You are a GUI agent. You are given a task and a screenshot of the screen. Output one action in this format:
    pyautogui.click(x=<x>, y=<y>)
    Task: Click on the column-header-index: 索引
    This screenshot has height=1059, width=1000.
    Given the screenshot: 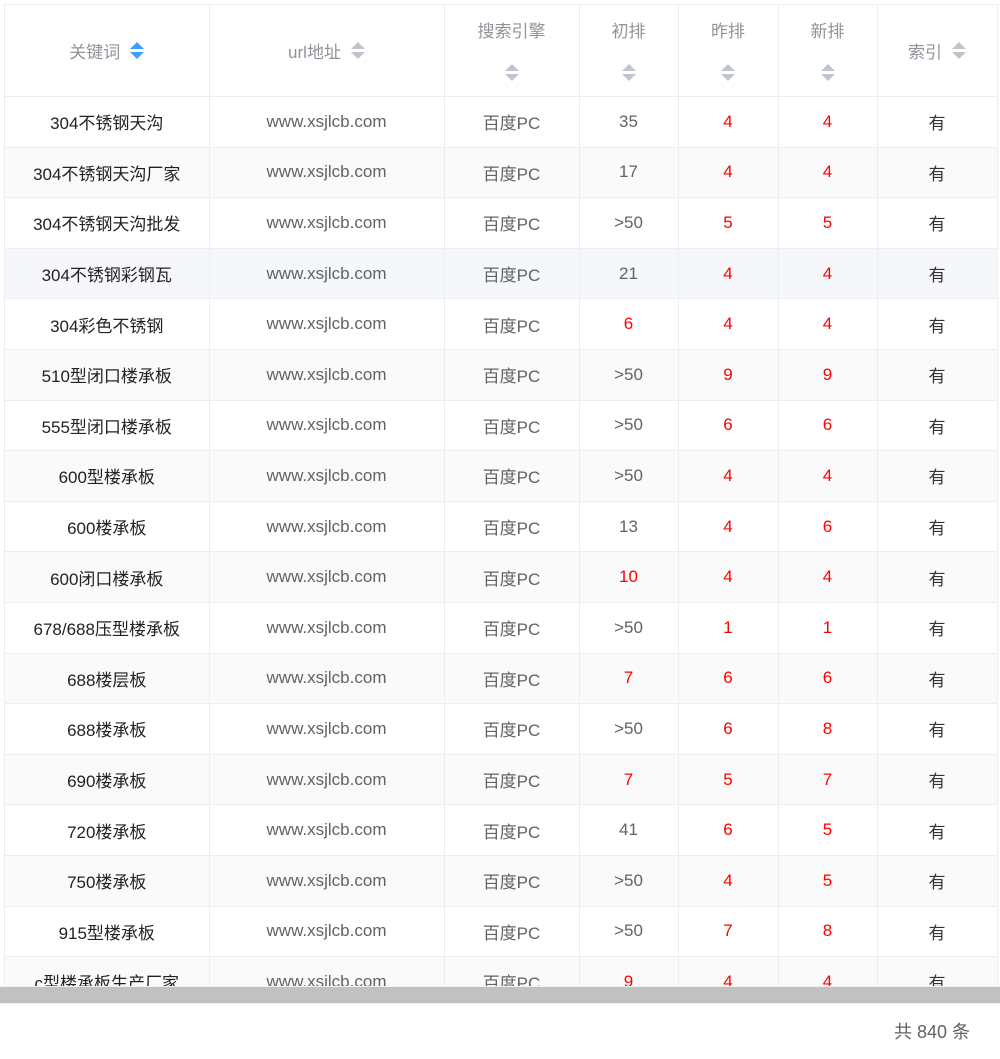 What is the action you would take?
    pyautogui.click(x=937, y=51)
    